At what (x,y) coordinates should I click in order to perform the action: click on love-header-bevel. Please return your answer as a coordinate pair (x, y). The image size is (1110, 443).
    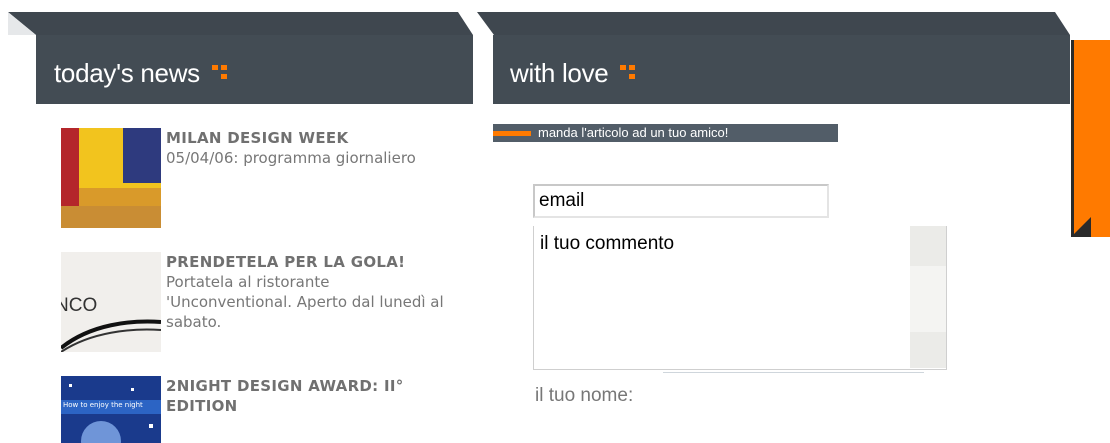
    Looking at the image, I should click on (773, 23).